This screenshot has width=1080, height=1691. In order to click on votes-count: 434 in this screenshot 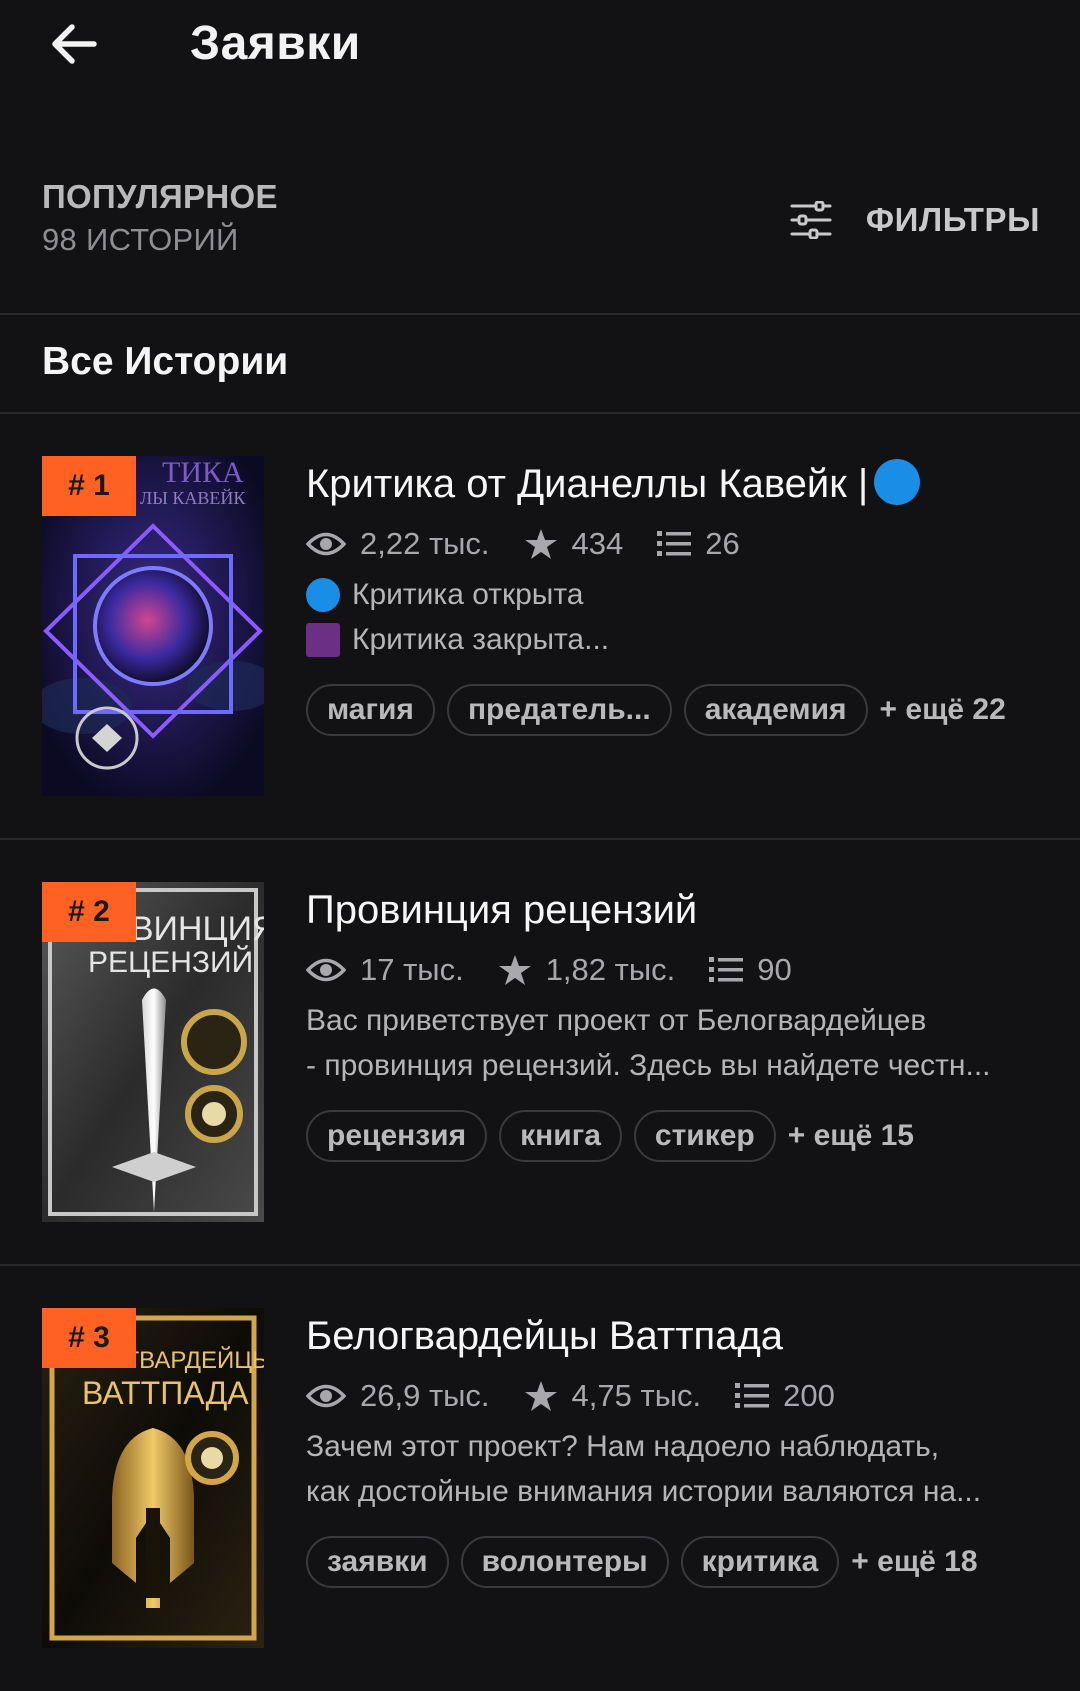, I will do `click(597, 543)`.